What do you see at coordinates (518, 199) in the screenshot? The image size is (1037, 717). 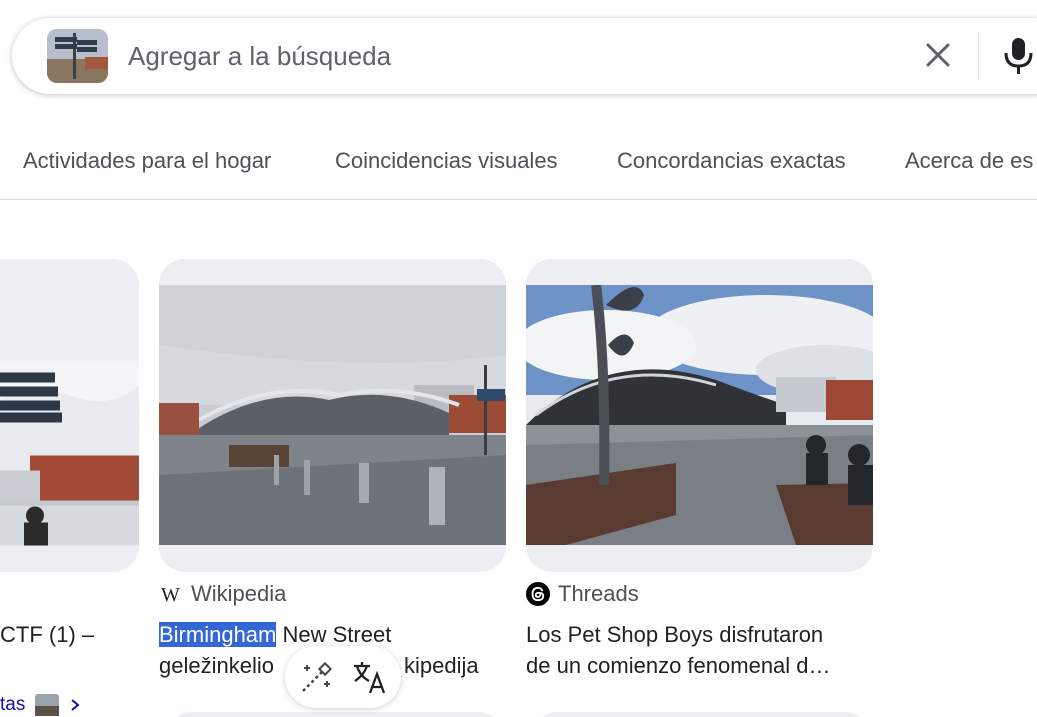 I see `tabs-divider` at bounding box center [518, 199].